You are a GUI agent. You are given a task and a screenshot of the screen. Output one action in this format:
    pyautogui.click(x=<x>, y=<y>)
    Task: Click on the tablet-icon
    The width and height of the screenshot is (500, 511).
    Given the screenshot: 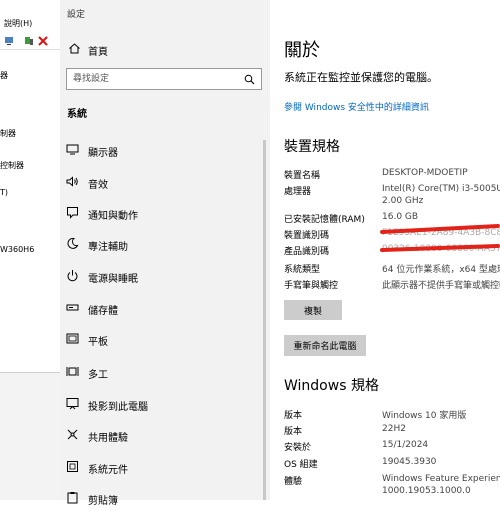 What is the action you would take?
    pyautogui.click(x=72, y=338)
    